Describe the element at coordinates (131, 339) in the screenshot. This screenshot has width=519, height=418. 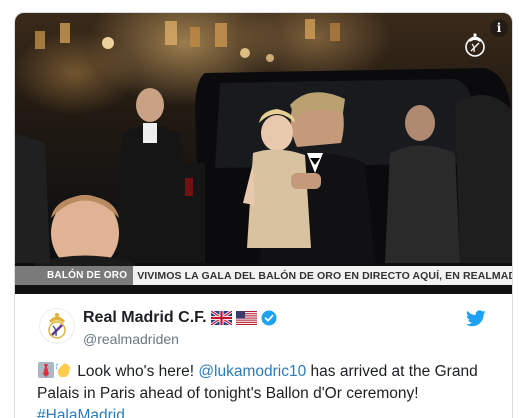
I see `author-handle: @realmadriden` at that location.